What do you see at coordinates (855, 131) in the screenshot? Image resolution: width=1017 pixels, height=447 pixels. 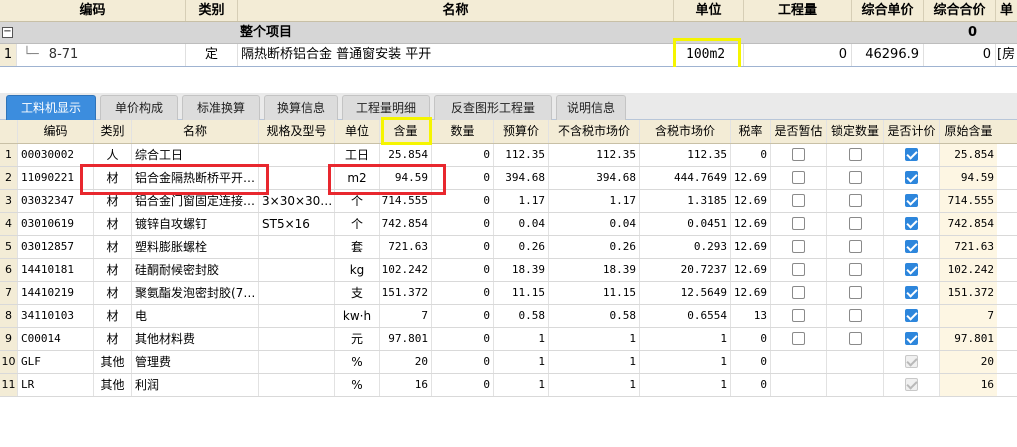 I see `col-lock-qty: 锁定数量` at bounding box center [855, 131].